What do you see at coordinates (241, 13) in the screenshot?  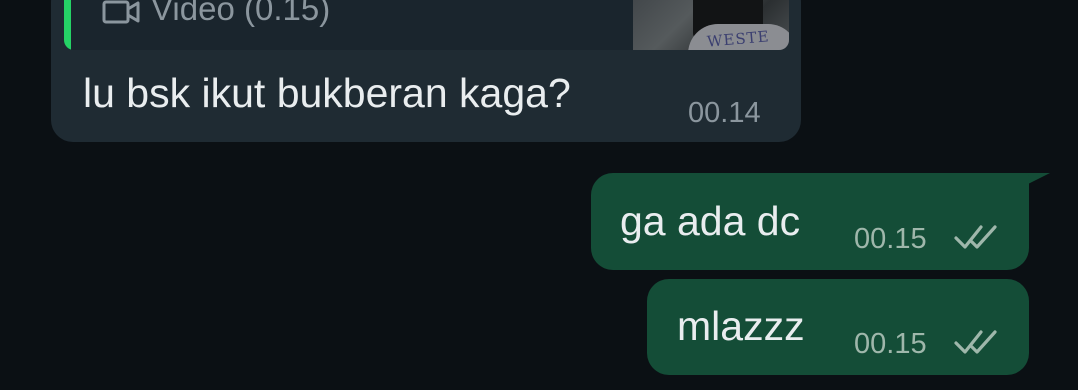 I see `quoted-video-label: Video (0.15)` at bounding box center [241, 13].